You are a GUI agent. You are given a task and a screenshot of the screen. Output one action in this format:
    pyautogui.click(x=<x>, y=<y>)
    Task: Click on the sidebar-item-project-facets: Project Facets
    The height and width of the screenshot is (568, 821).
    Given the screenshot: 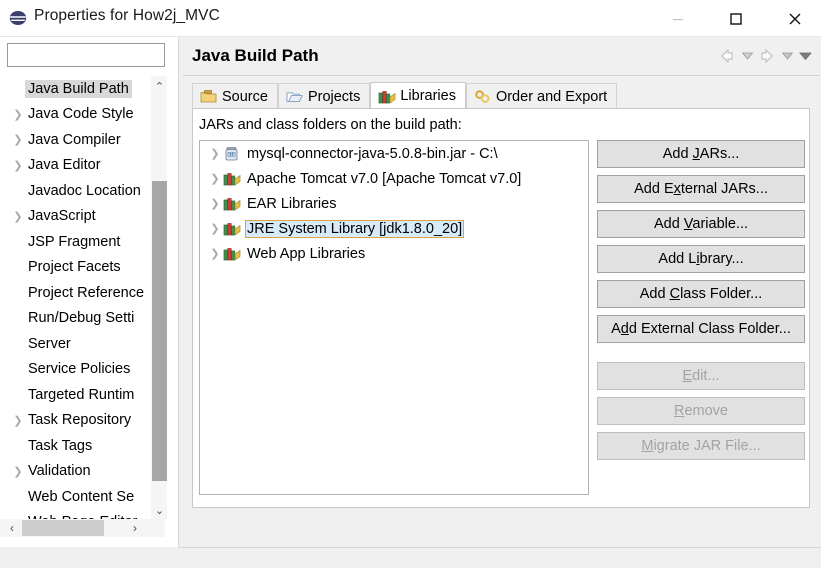 What is the action you would take?
    pyautogui.click(x=82, y=268)
    